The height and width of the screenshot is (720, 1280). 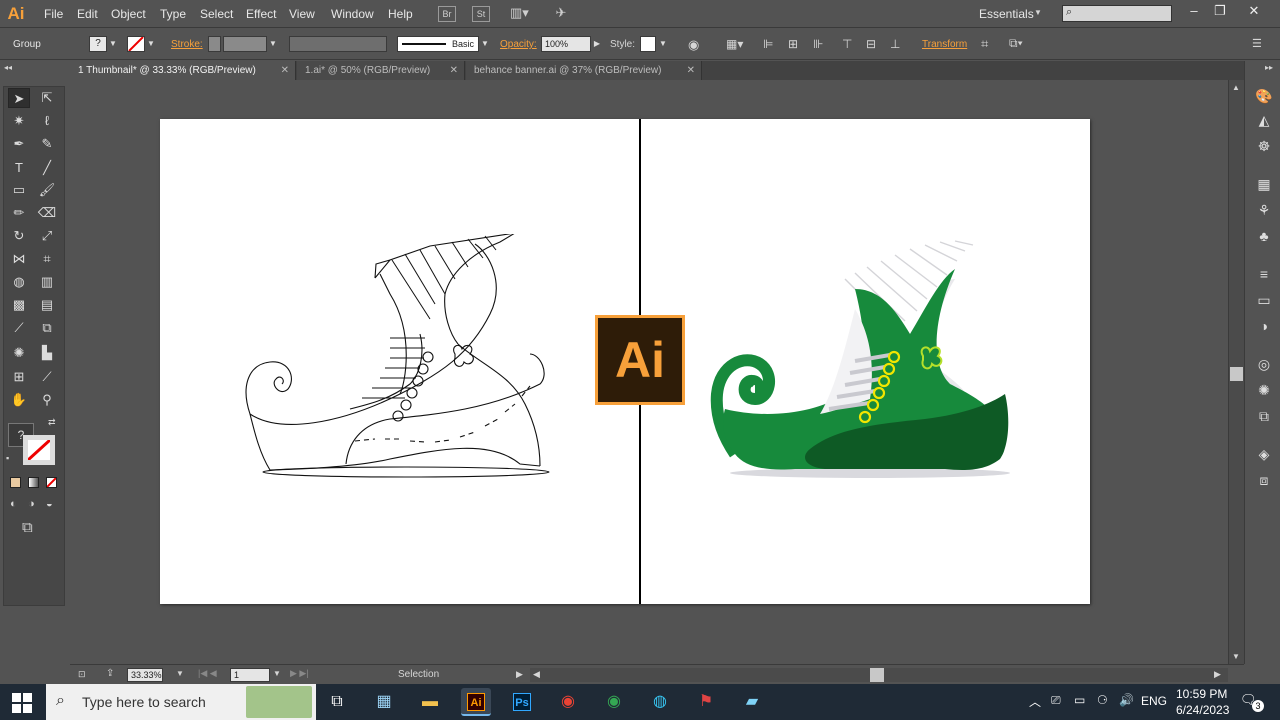 I want to click on clock-time: 10:59 PM, so click(x=1201, y=694).